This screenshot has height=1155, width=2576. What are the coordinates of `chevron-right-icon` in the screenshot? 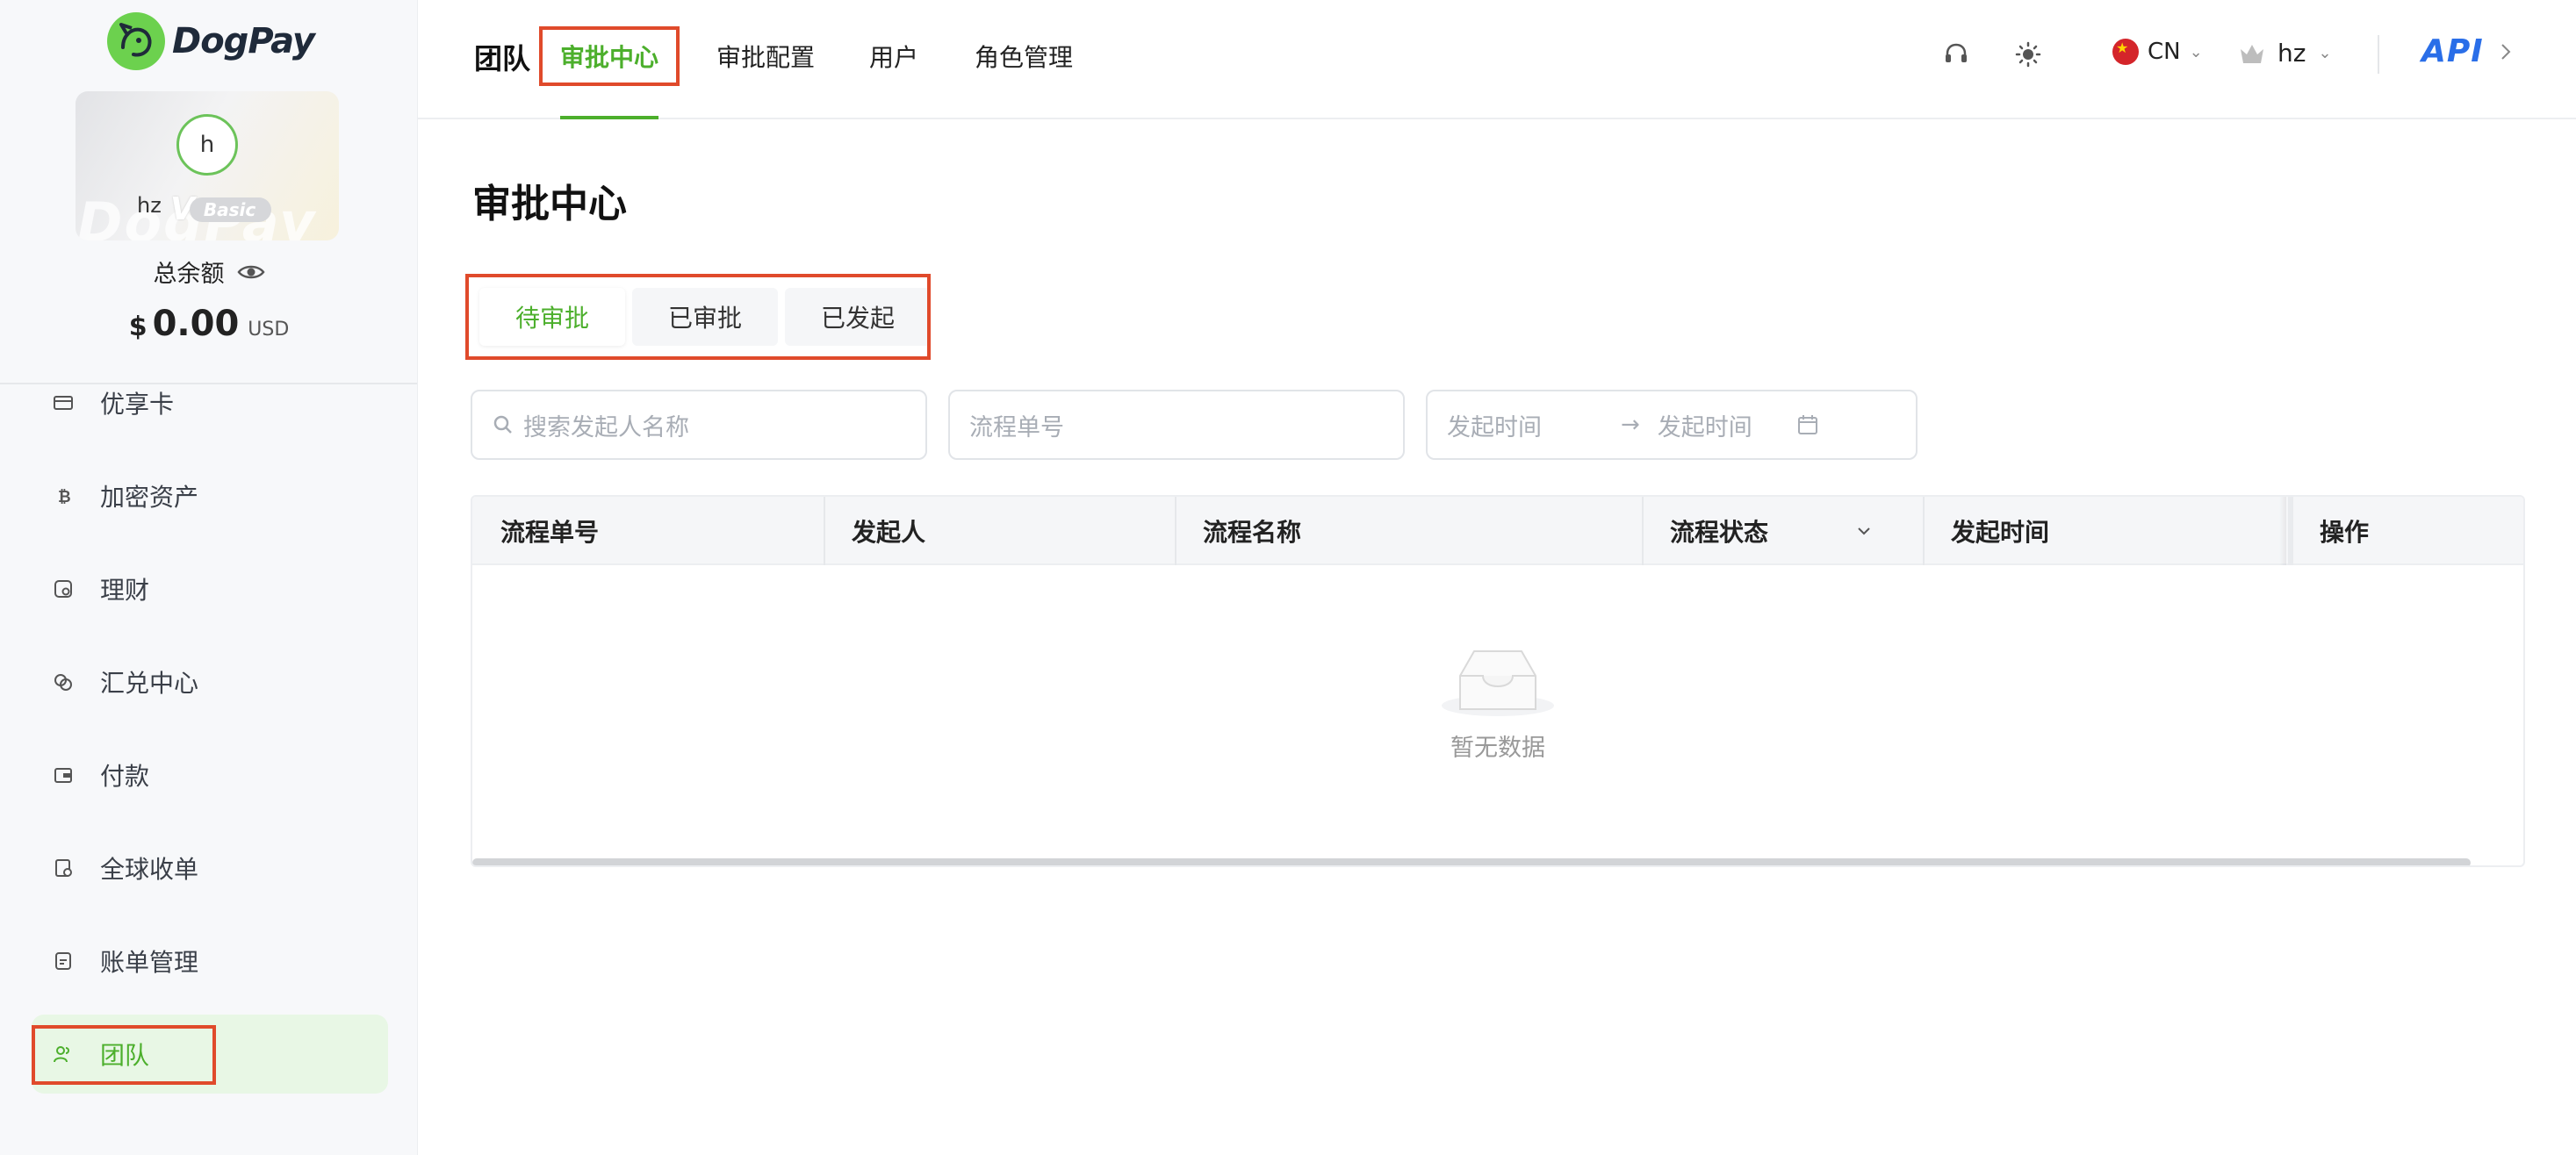 It's located at (2505, 51).